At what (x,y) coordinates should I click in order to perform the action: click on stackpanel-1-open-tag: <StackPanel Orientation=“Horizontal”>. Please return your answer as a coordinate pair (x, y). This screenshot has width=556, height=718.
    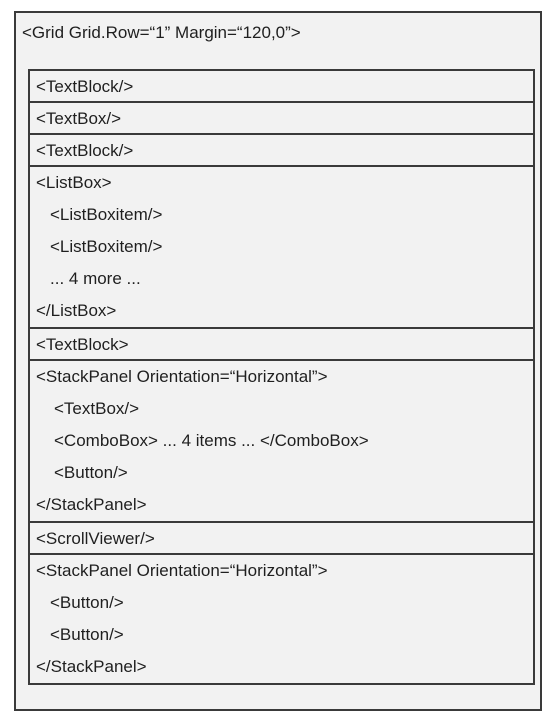
    Looking at the image, I should click on (182, 376).